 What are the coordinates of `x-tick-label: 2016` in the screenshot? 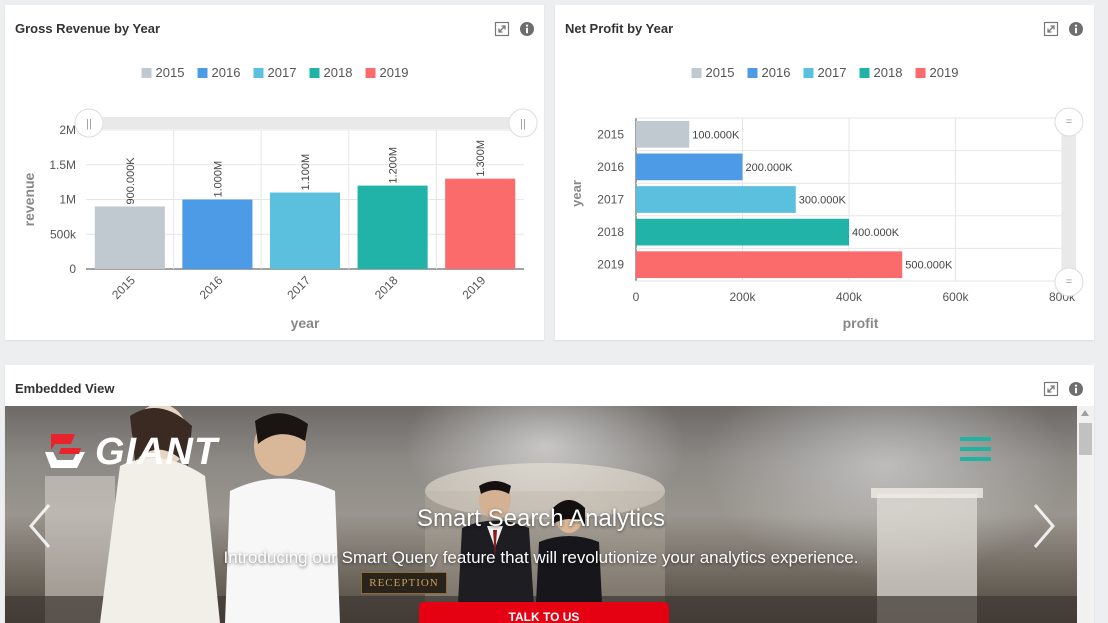 It's located at (211, 287).